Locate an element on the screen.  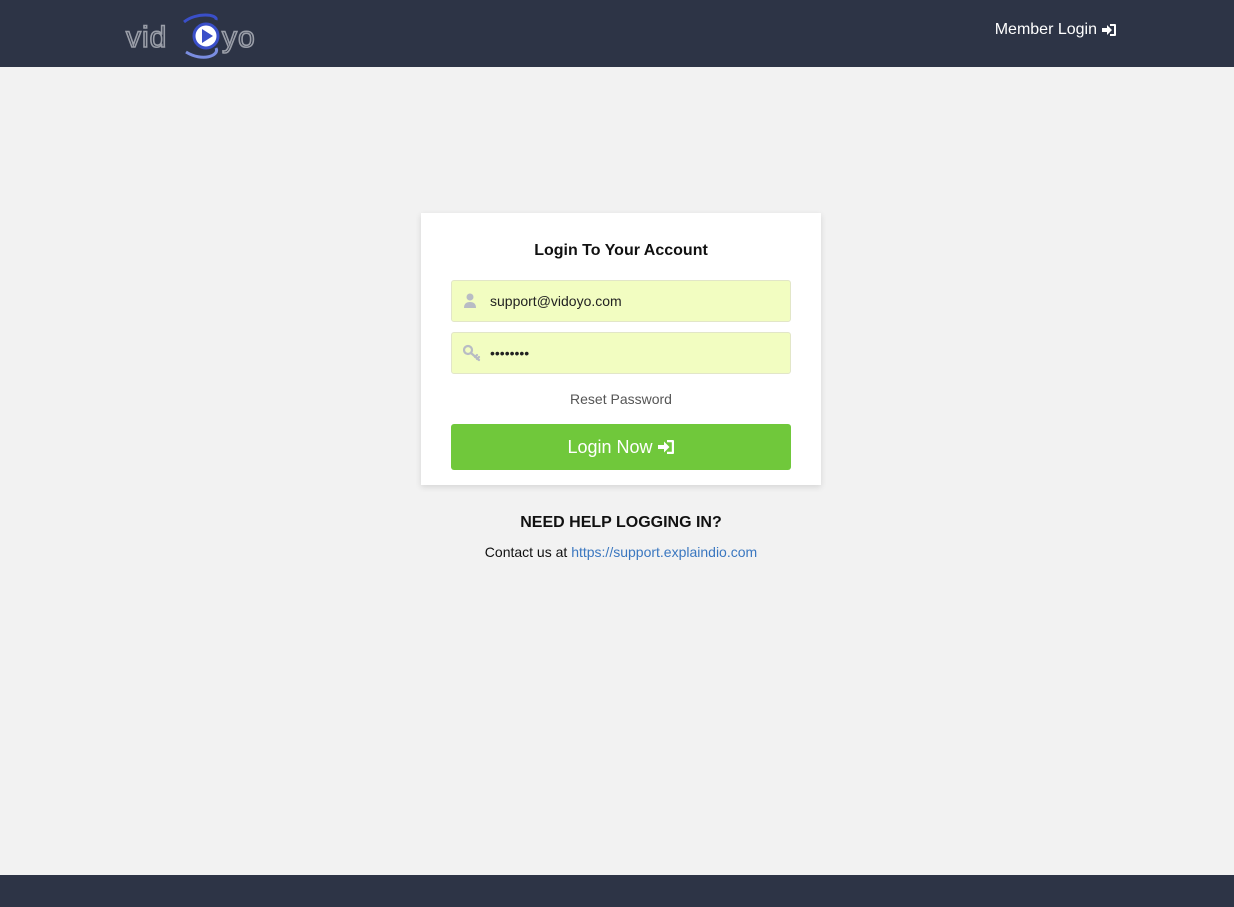
svg-text: yo is located at coordinates (239, 37).